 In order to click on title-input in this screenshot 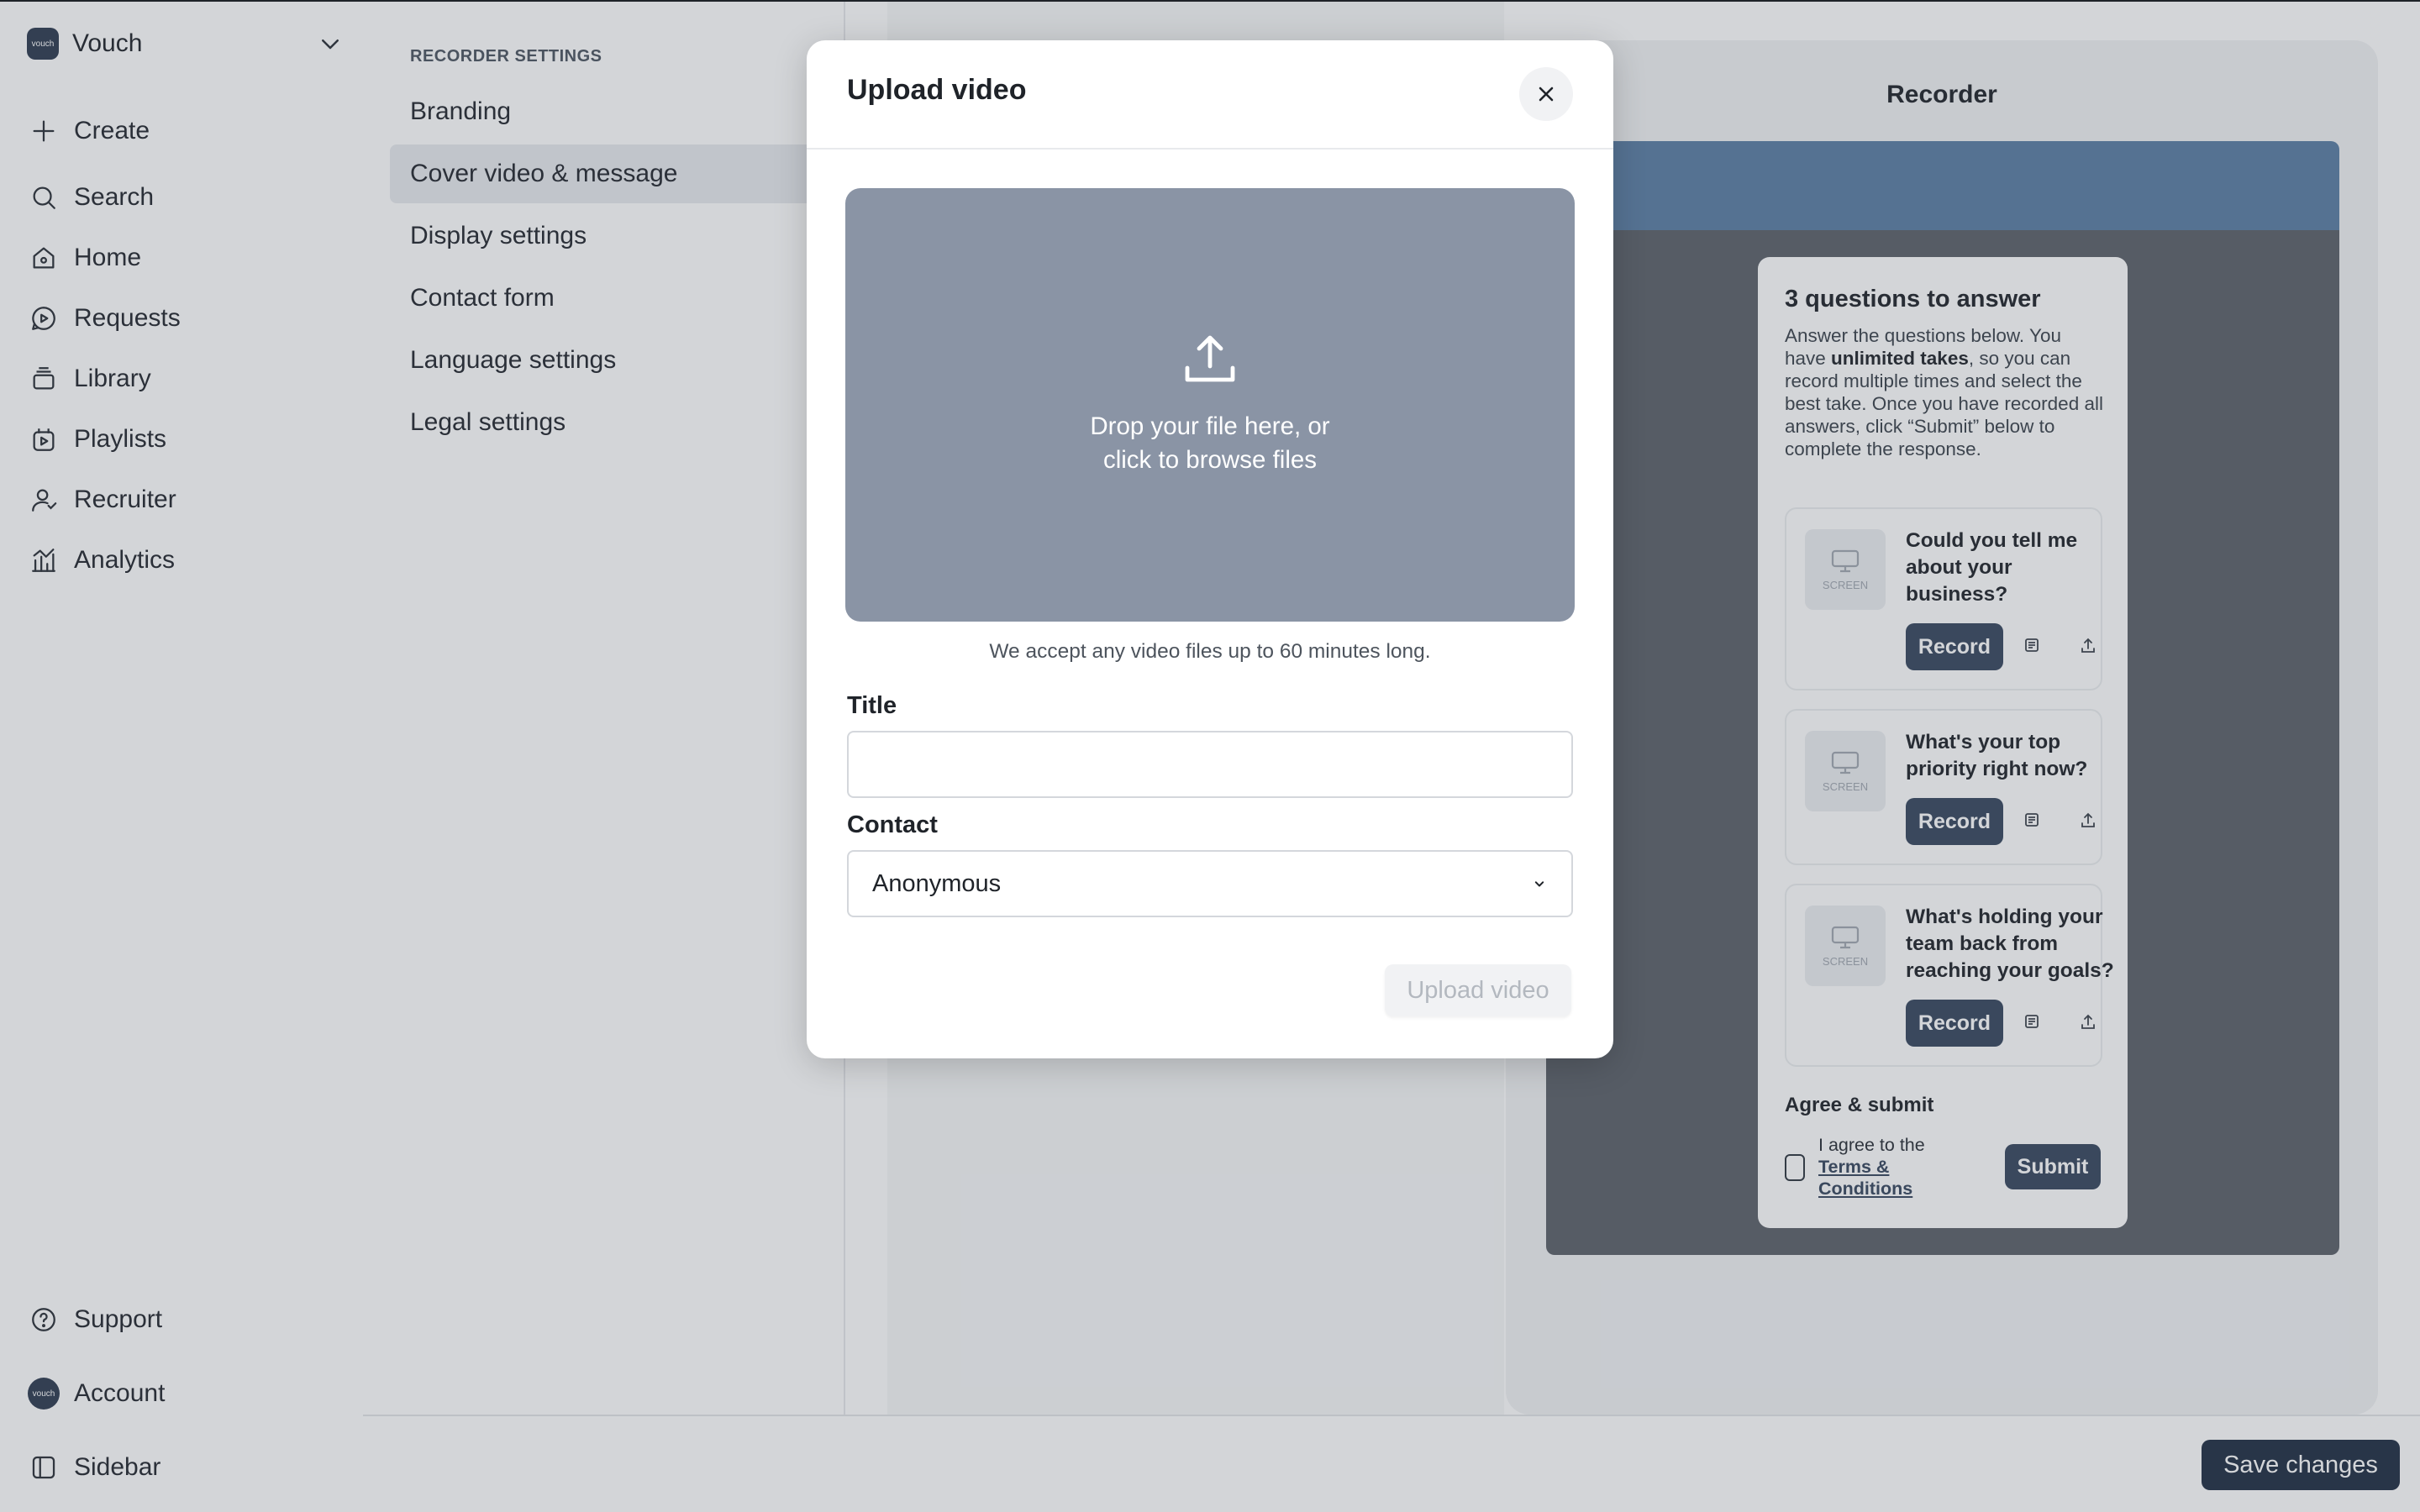, I will do `click(1210, 764)`.